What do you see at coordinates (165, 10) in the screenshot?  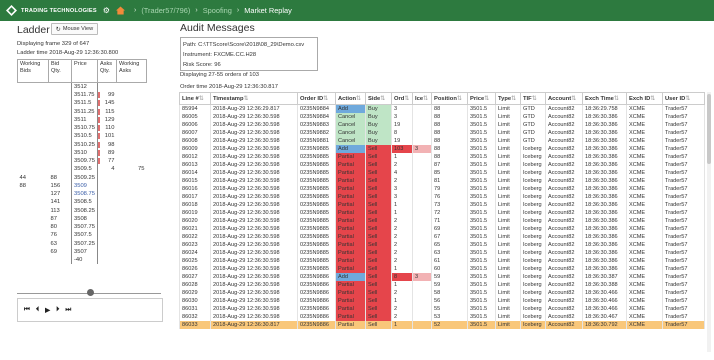 I see `breadcrumb-trader: (Trader57/796)` at bounding box center [165, 10].